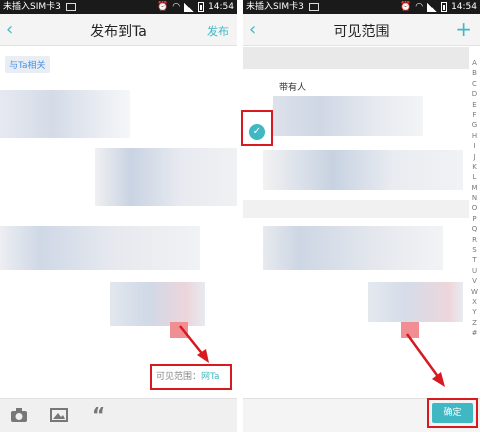 Image resolution: width=480 pixels, height=432 pixels. What do you see at coordinates (474, 323) in the screenshot?
I see `alphabet-letter: Z` at bounding box center [474, 323].